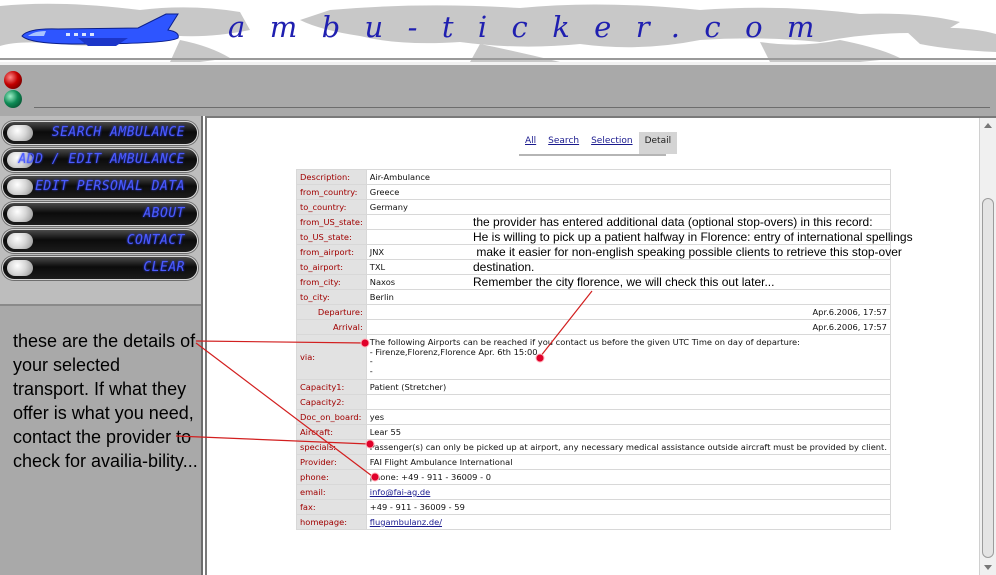 This screenshot has width=996, height=575. What do you see at coordinates (512, 107) in the screenshot?
I see `toolbar-divider` at bounding box center [512, 107].